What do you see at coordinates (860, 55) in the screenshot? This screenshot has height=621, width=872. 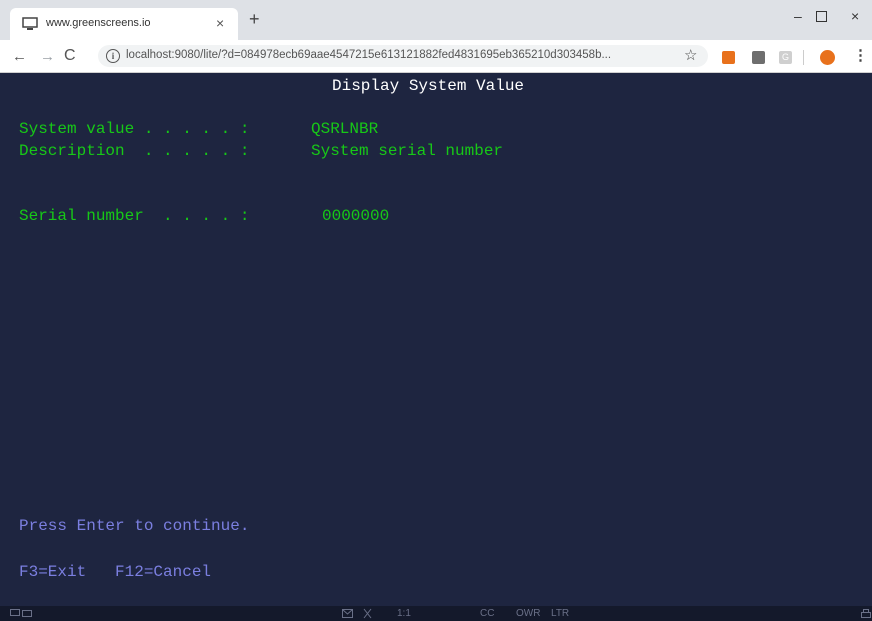 I see `browser-menu-icon: ⋮` at bounding box center [860, 55].